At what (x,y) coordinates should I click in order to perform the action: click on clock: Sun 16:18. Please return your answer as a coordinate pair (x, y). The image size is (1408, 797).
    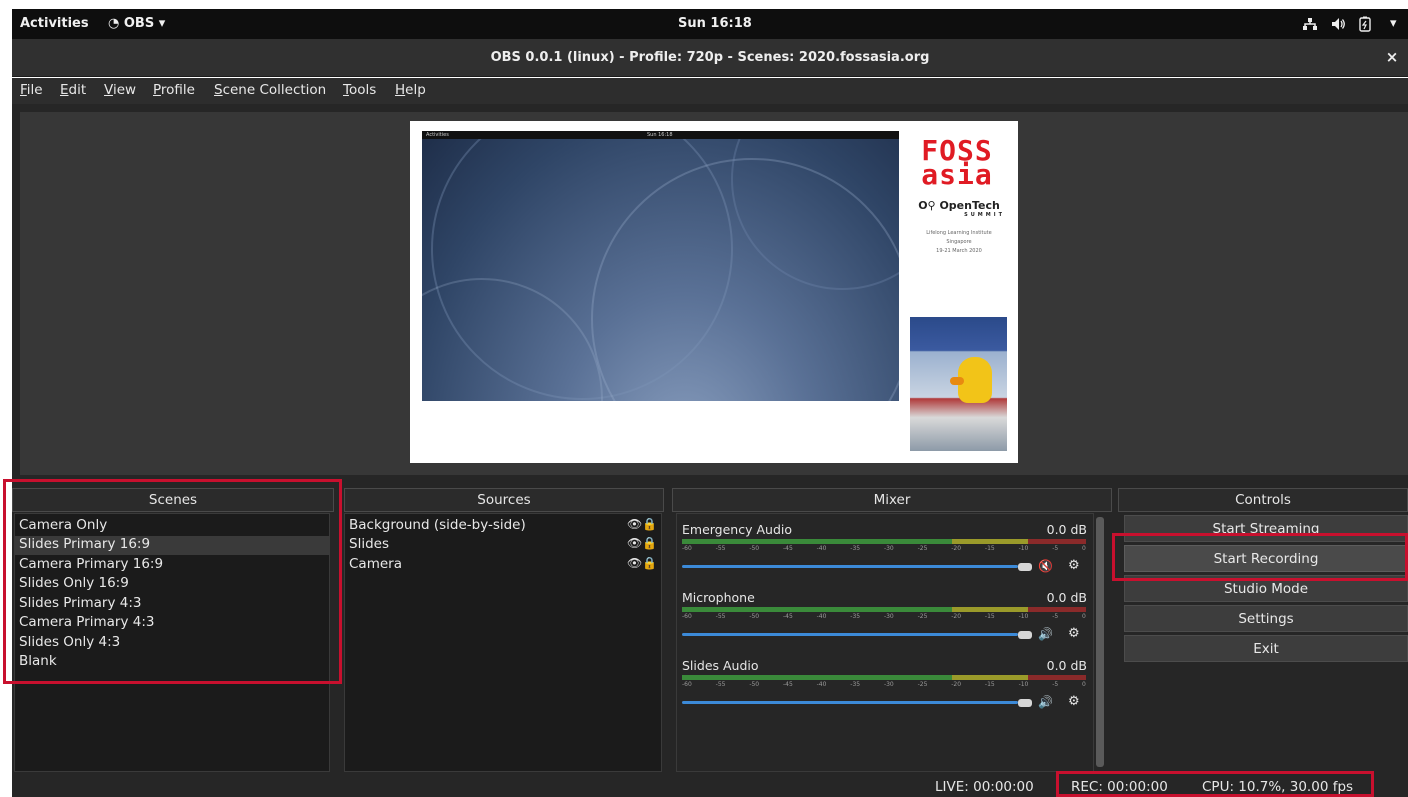
    Looking at the image, I should click on (715, 23).